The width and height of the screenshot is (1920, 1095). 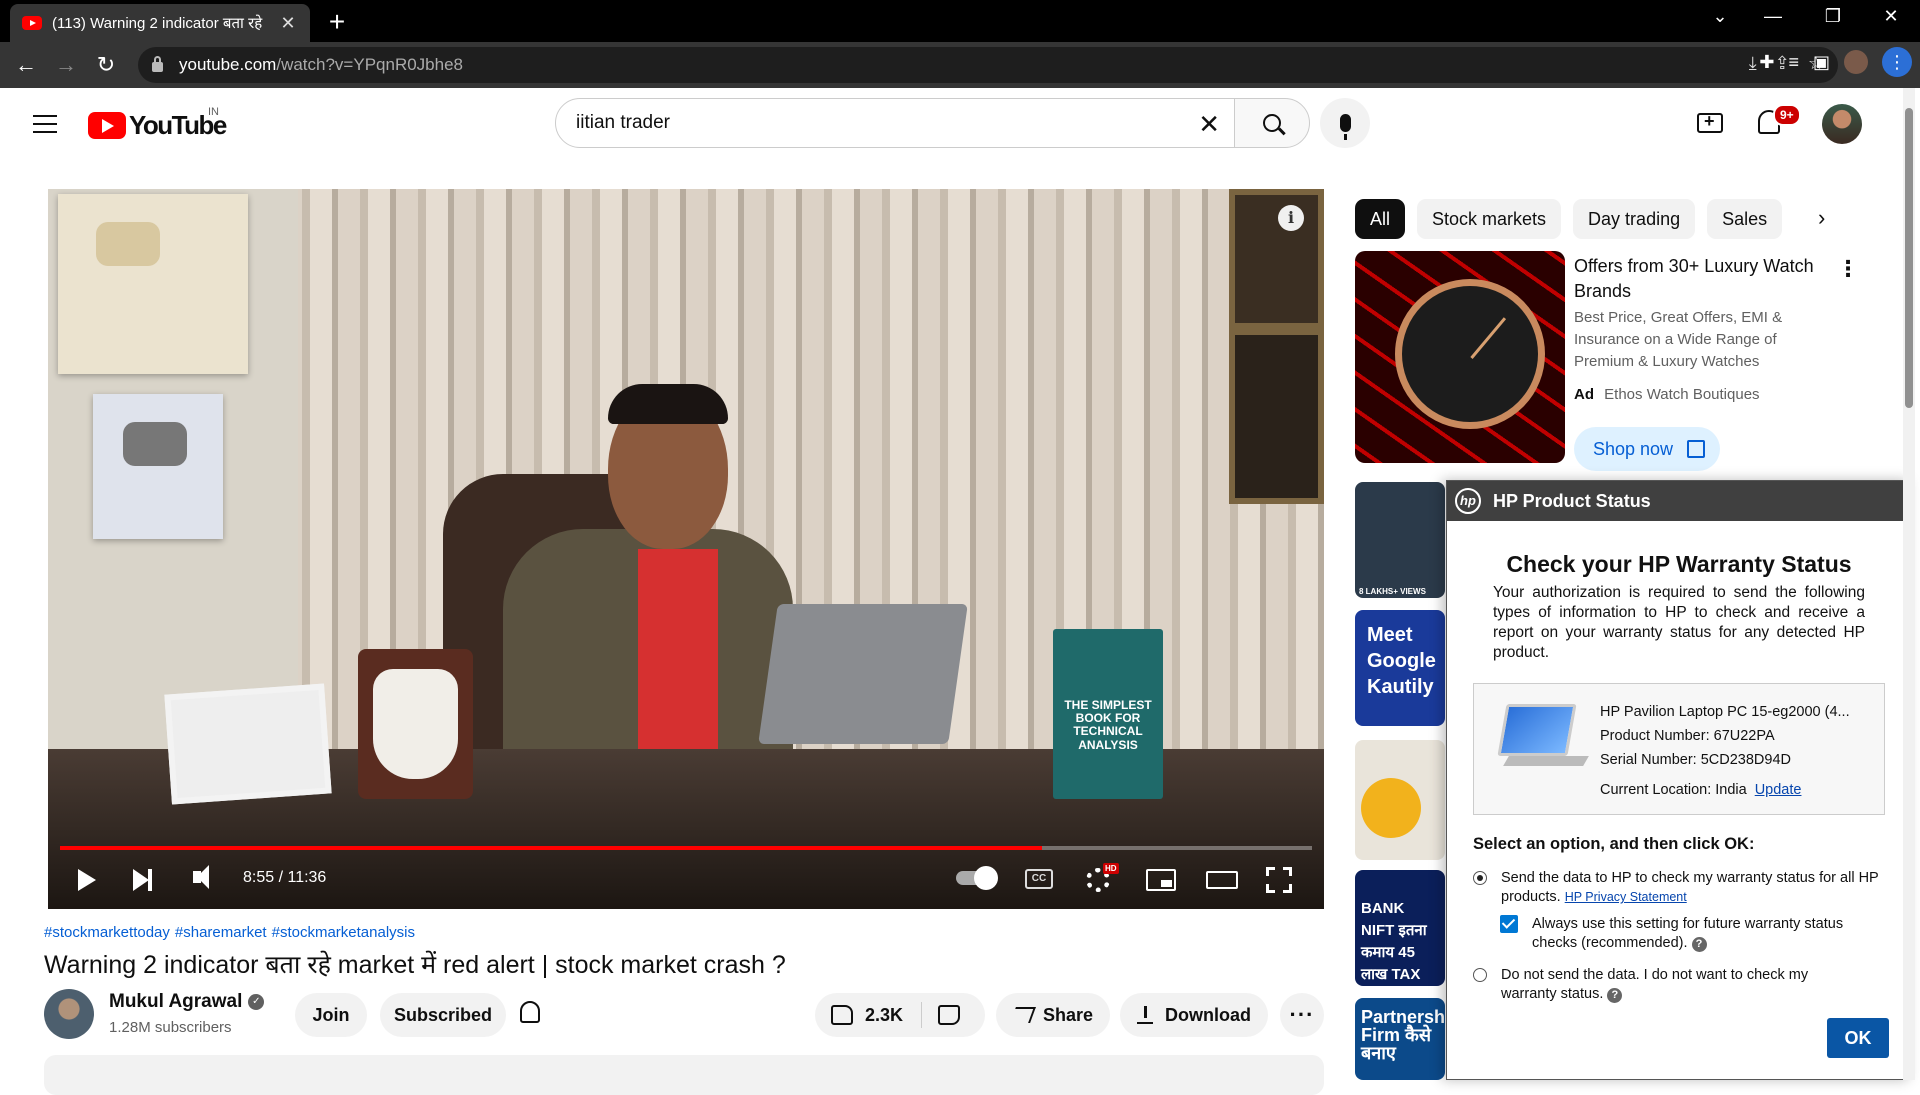 I want to click on update-link: Update, so click(x=1778, y=790).